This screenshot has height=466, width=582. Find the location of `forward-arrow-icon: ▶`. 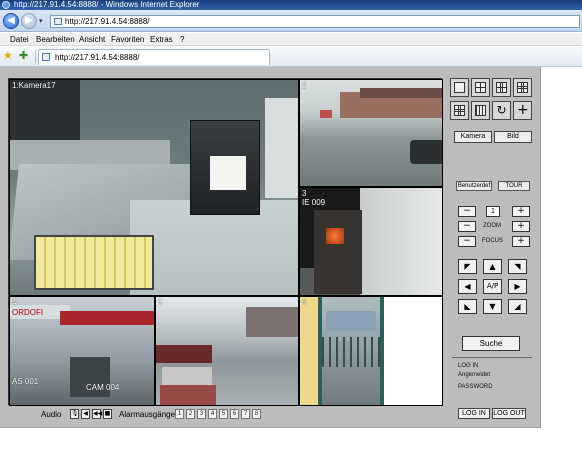

forward-arrow-icon: ▶ is located at coordinates (29, 20).